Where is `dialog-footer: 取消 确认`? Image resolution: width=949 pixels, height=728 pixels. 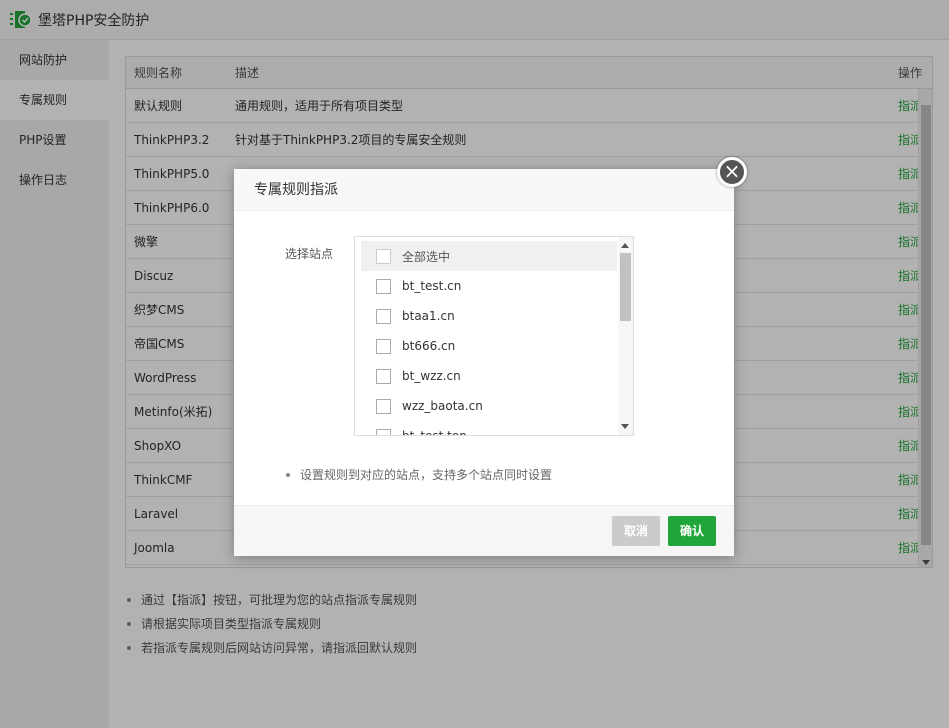 dialog-footer: 取消 确认 is located at coordinates (484, 530).